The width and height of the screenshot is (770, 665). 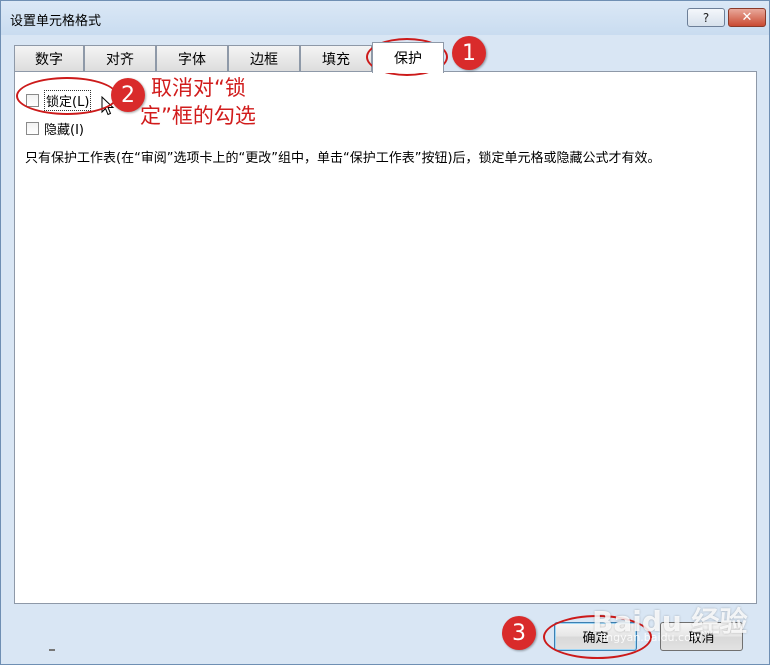 I want to click on hidden-checkbox, so click(x=32, y=128).